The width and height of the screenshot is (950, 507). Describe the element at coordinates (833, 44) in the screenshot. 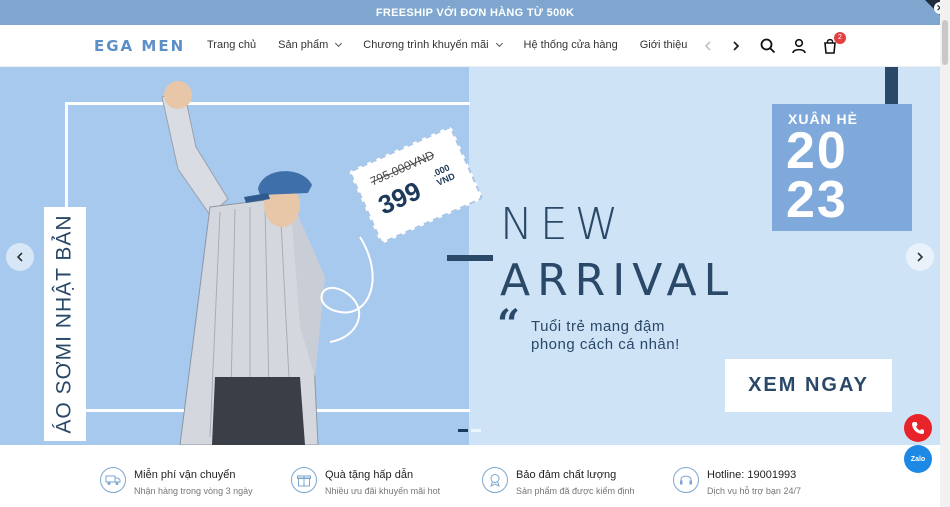

I see `cart-button: 2` at that location.